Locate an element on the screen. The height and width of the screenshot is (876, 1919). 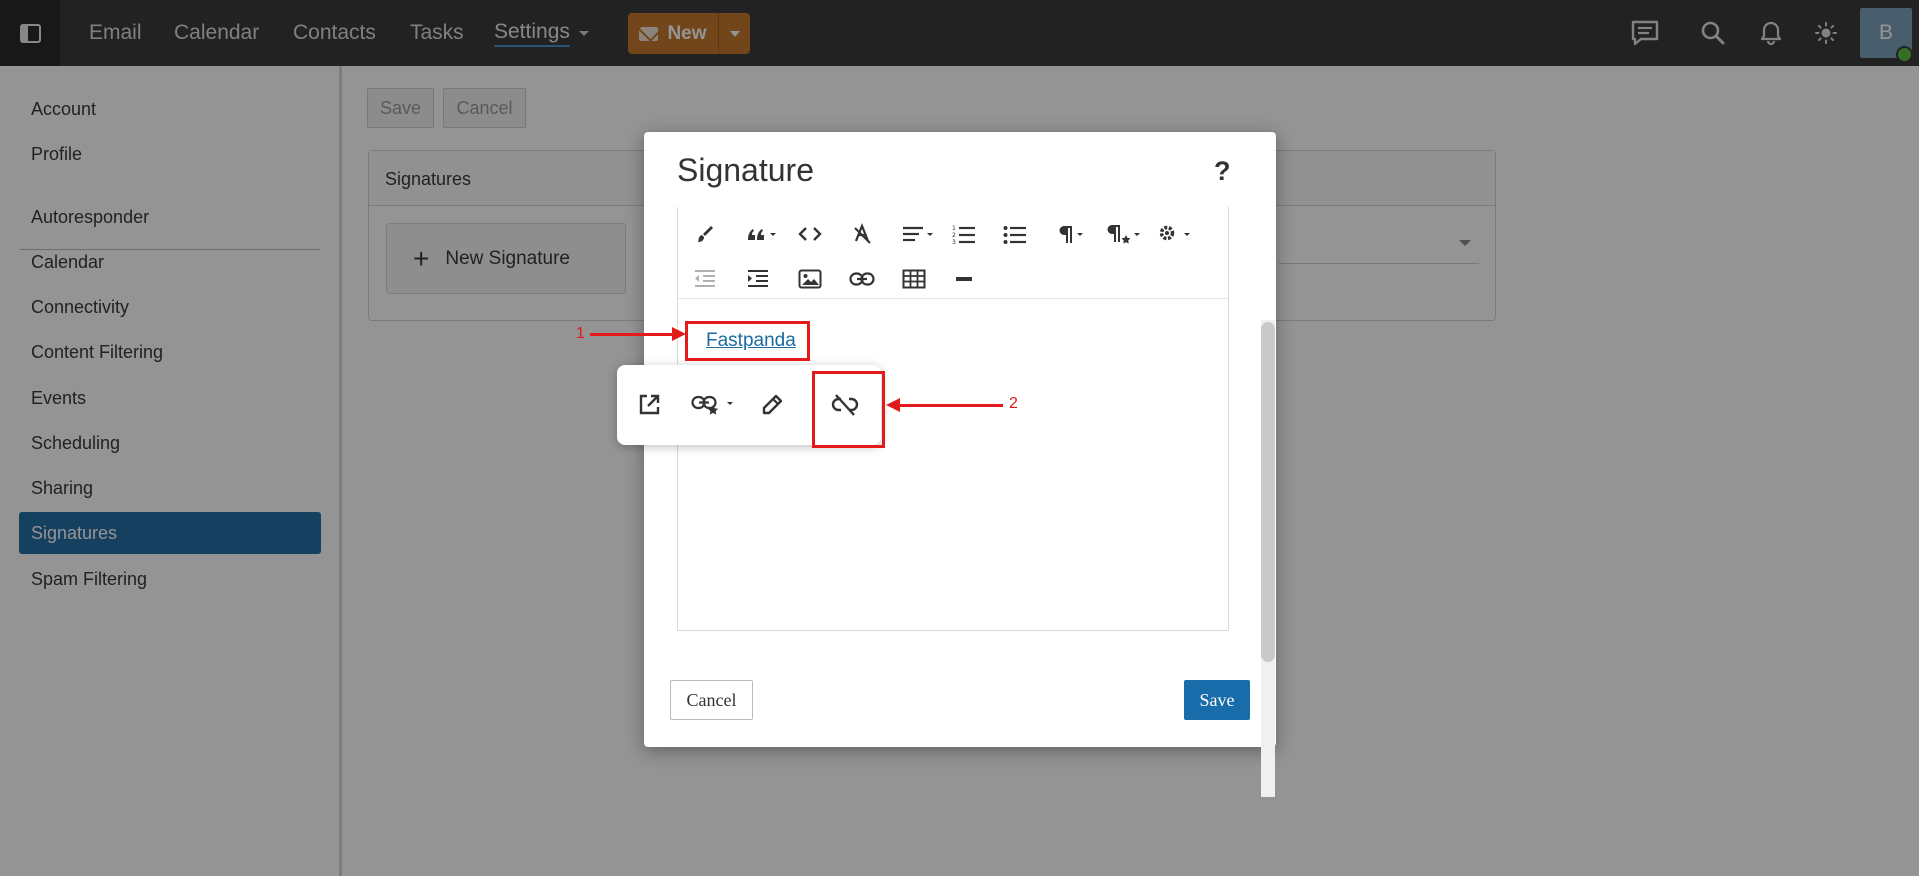
image-icon is located at coordinates (810, 279).